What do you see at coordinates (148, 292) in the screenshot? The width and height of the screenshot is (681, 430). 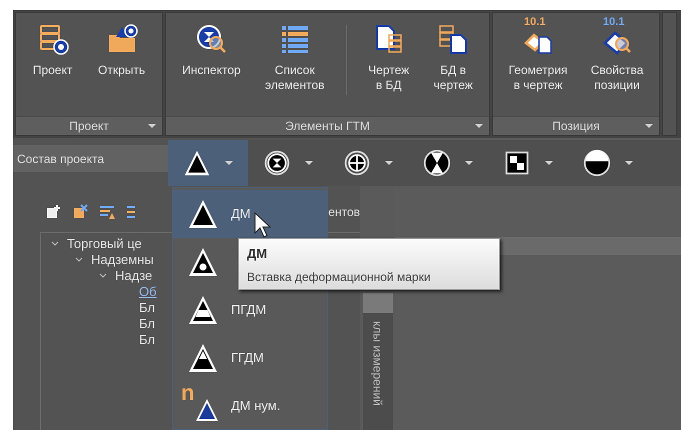 I see `tree-item: Об` at bounding box center [148, 292].